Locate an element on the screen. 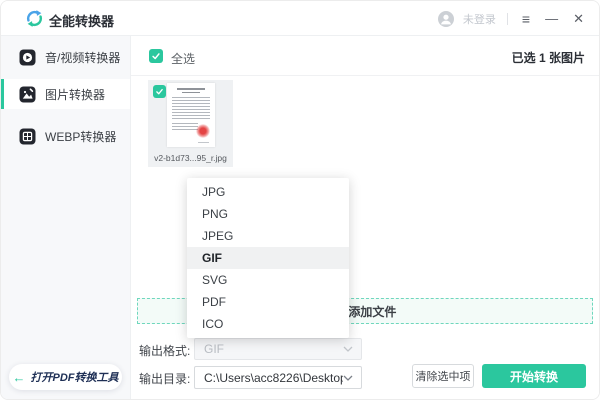 This screenshot has height=400, width=600. select-all-label: 全选 is located at coordinates (183, 58).